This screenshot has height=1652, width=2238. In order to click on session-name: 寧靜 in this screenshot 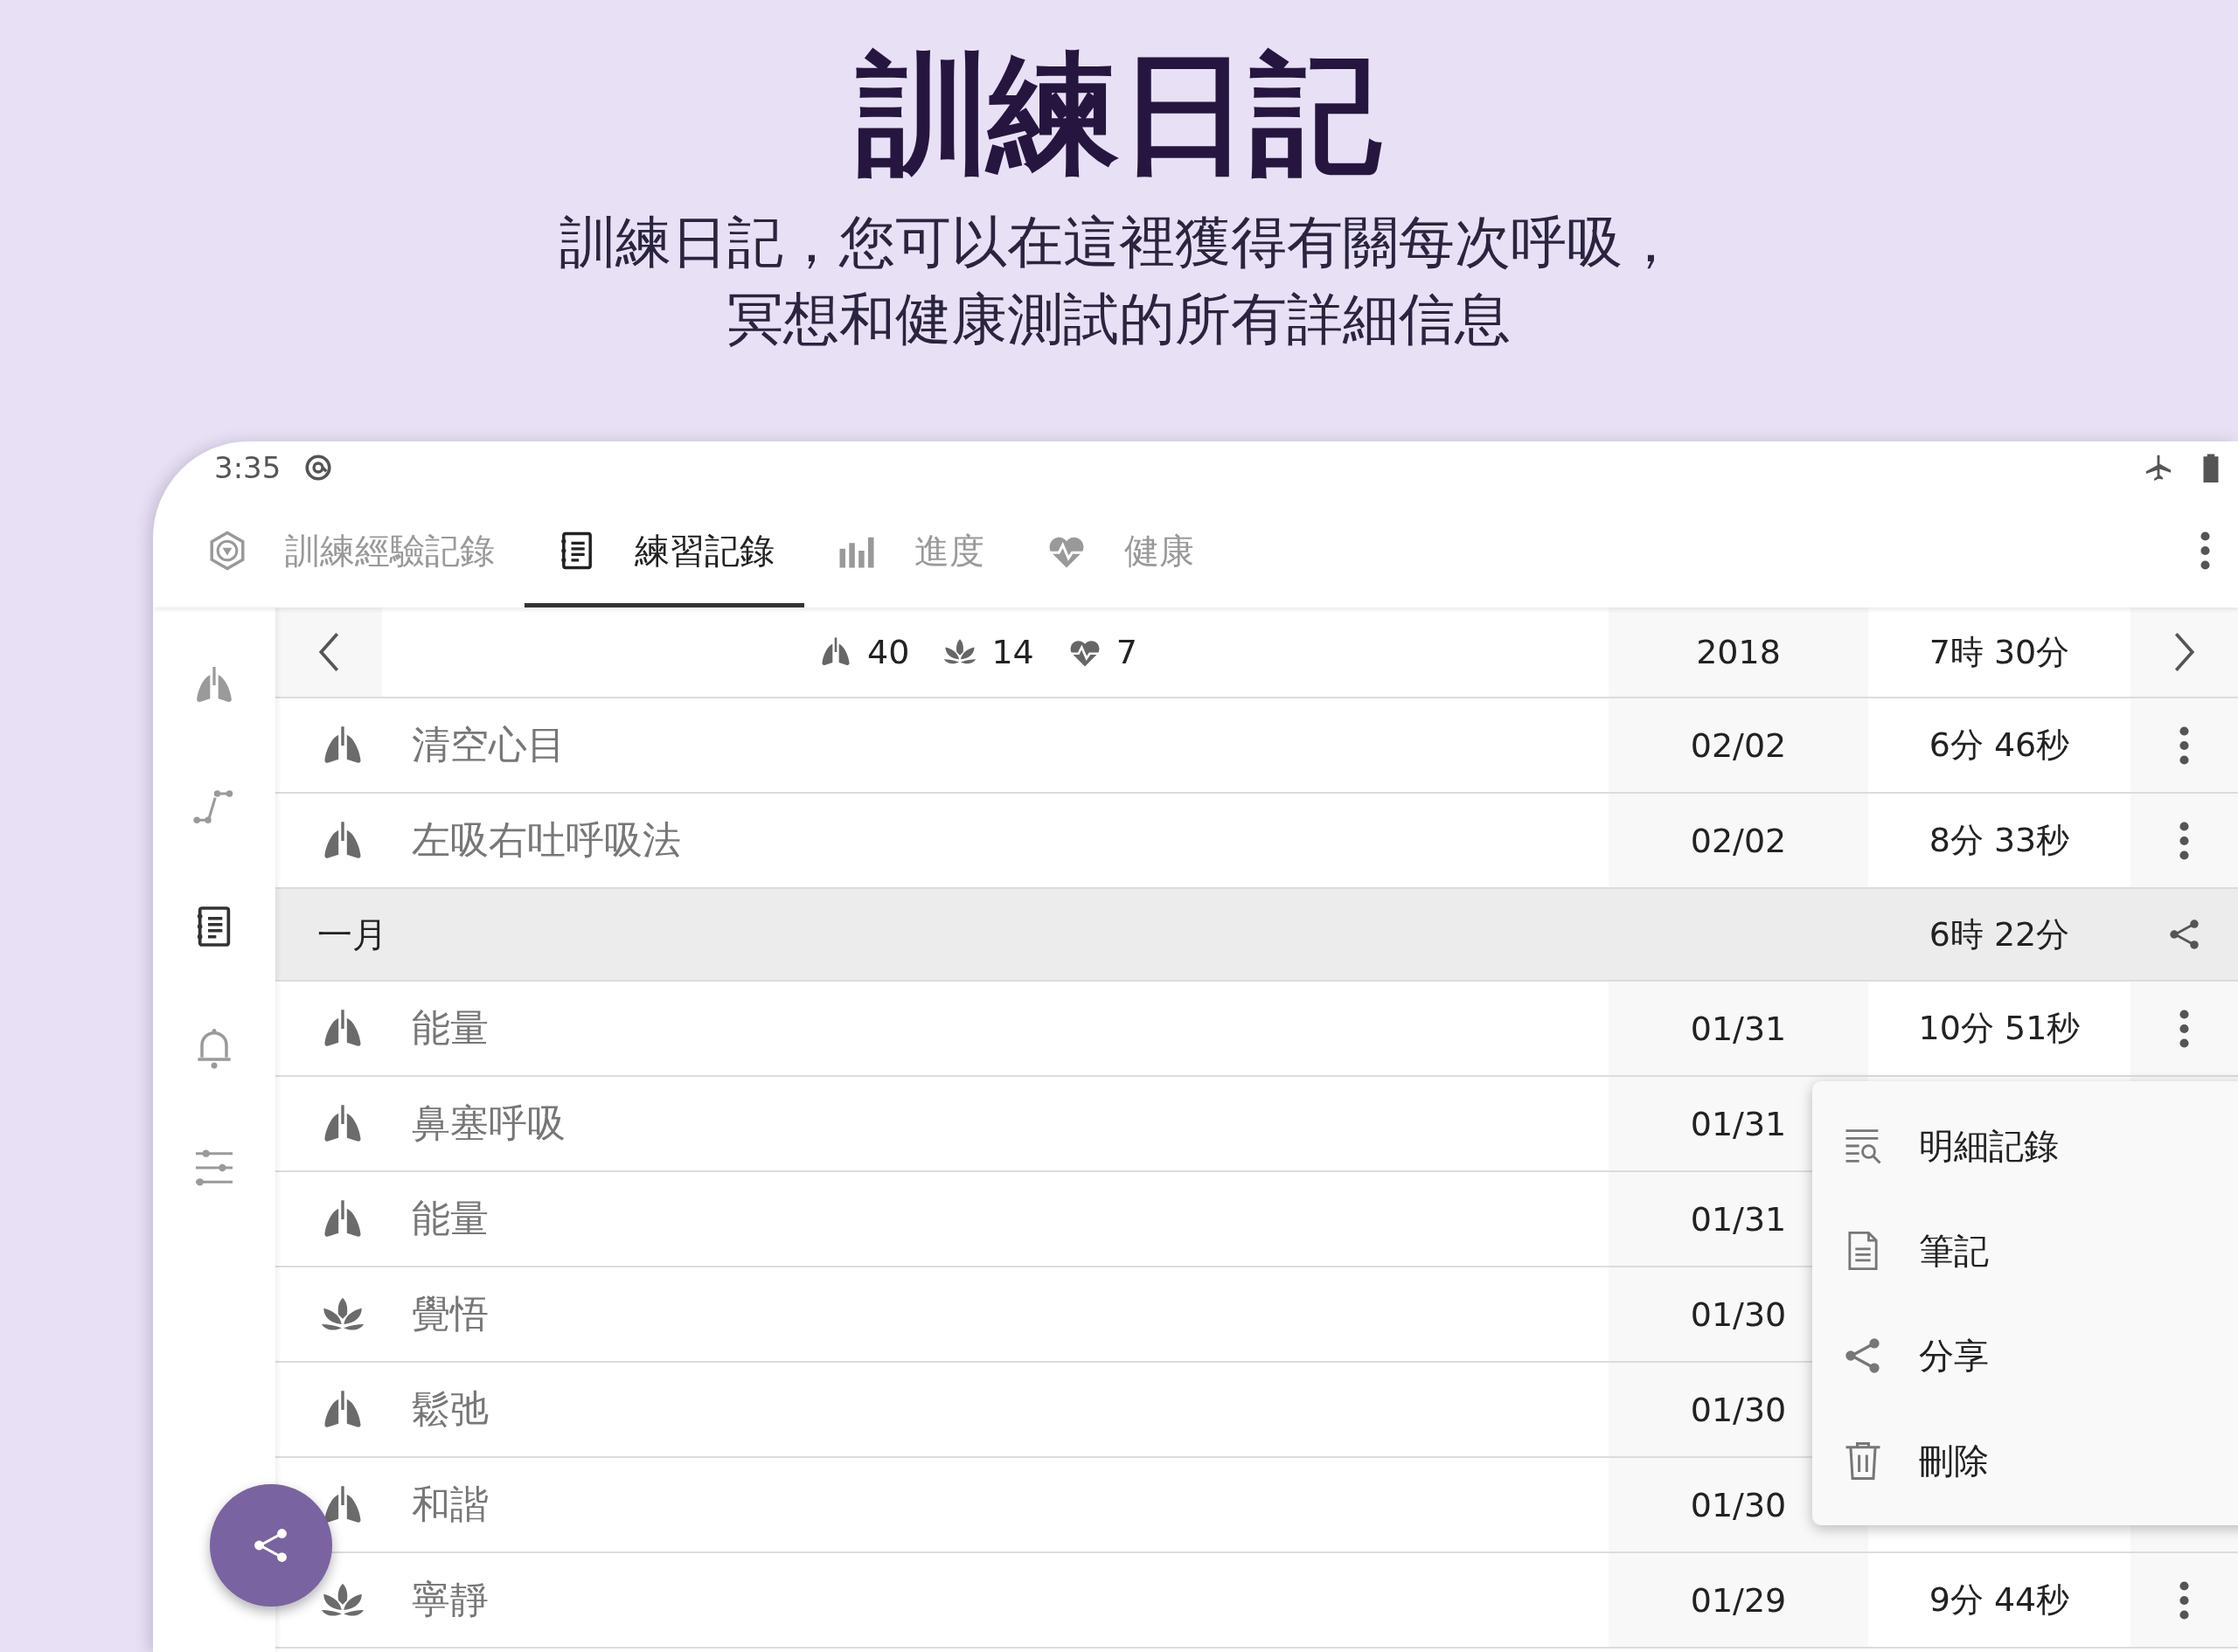, I will do `click(451, 1600)`.